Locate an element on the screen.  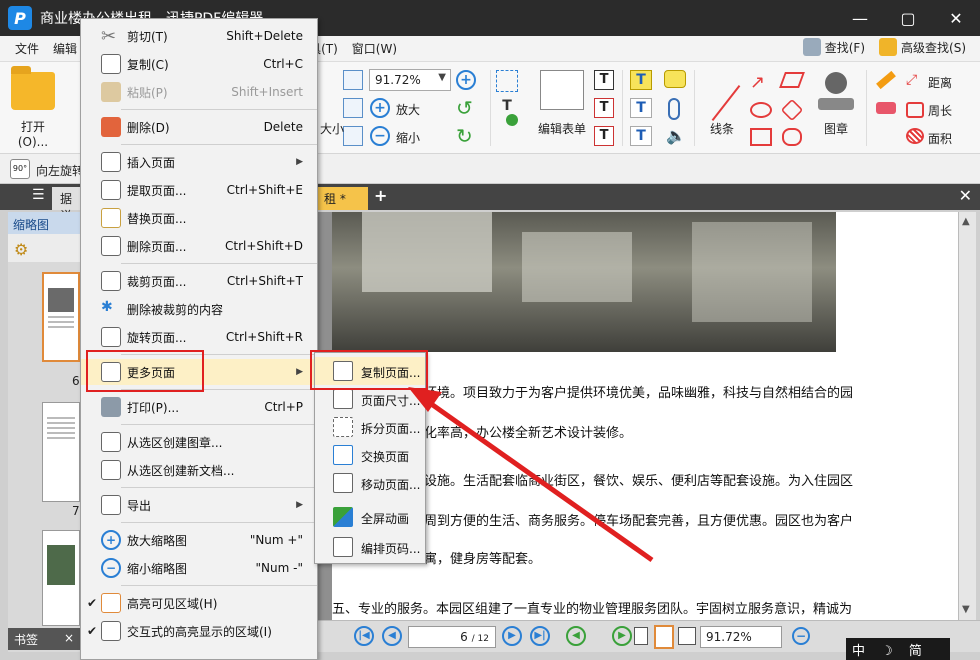
single-page-icon is located at coordinates (641, 636).